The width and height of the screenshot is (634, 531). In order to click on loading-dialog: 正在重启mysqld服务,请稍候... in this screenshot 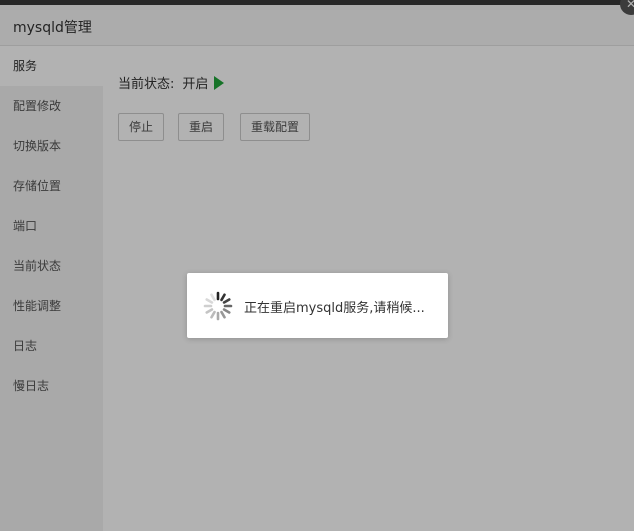, I will do `click(317, 305)`.